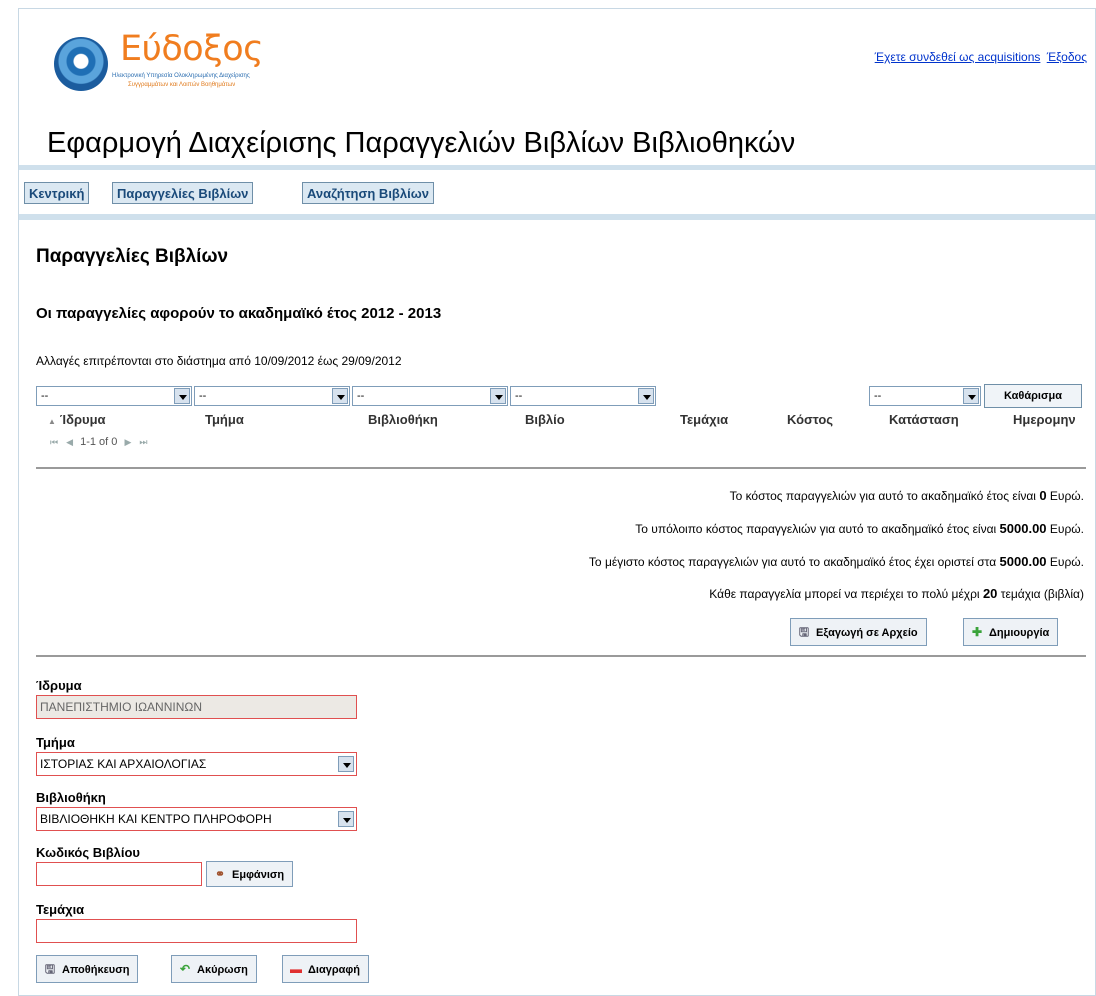  What do you see at coordinates (143, 442) in the screenshot?
I see `last-page-icon: ⏭` at bounding box center [143, 442].